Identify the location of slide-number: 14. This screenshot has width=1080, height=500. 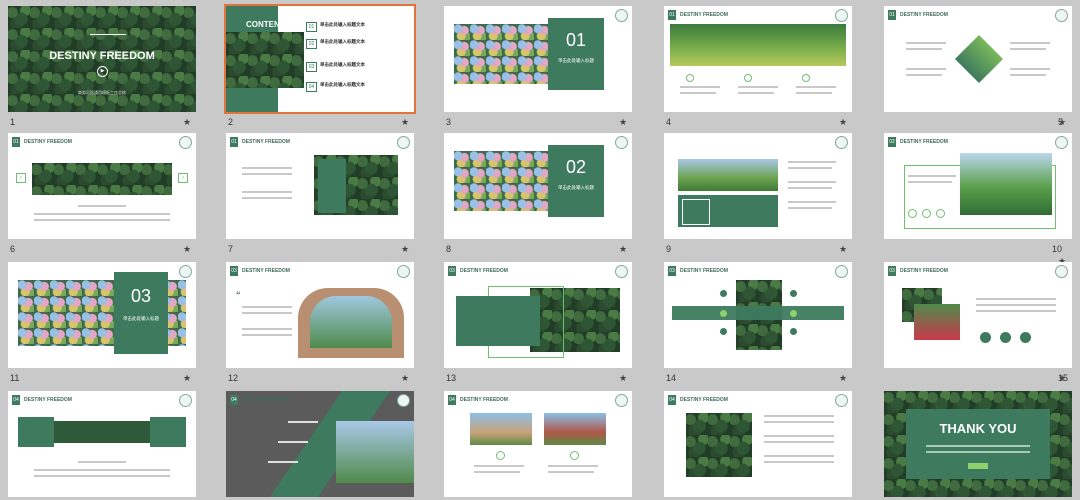
(671, 378).